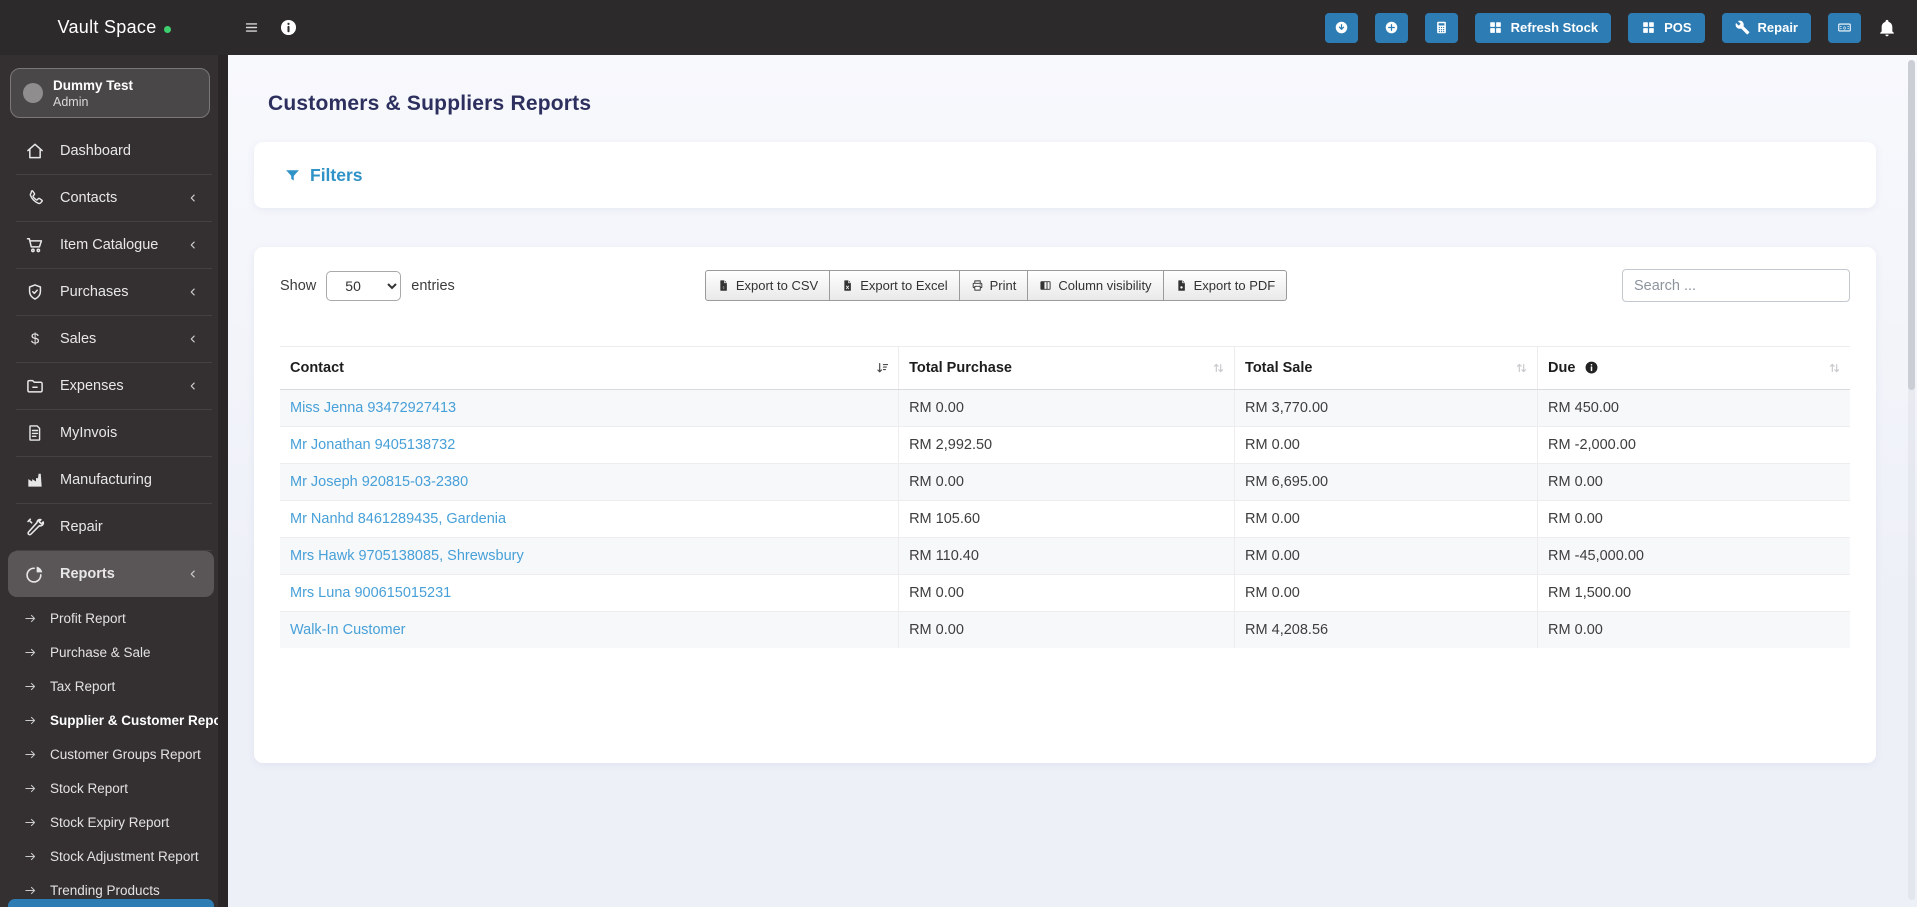 The image size is (1917, 907). What do you see at coordinates (111, 292) in the screenshot?
I see `sidebar-item-purchases: Purchases` at bounding box center [111, 292].